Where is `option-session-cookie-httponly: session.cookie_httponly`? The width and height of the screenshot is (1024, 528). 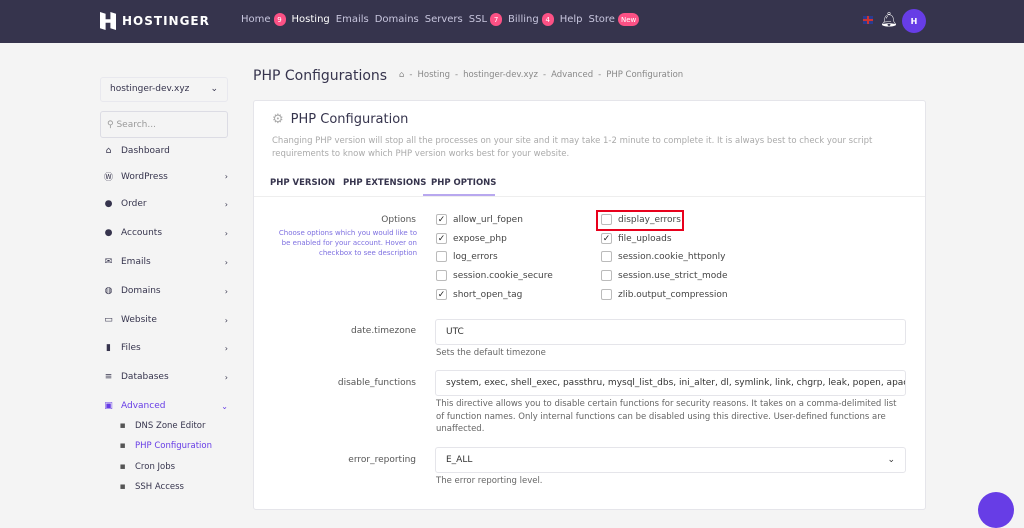 option-session-cookie-httponly: session.cookie_httponly is located at coordinates (663, 256).